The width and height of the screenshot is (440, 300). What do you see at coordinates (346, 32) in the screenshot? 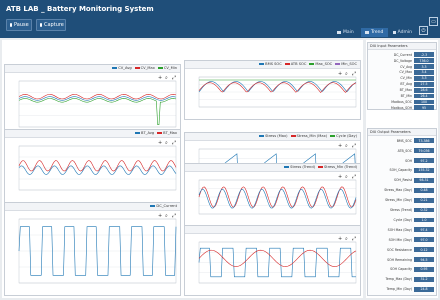
I see `tab-main: Main` at bounding box center [346, 32].